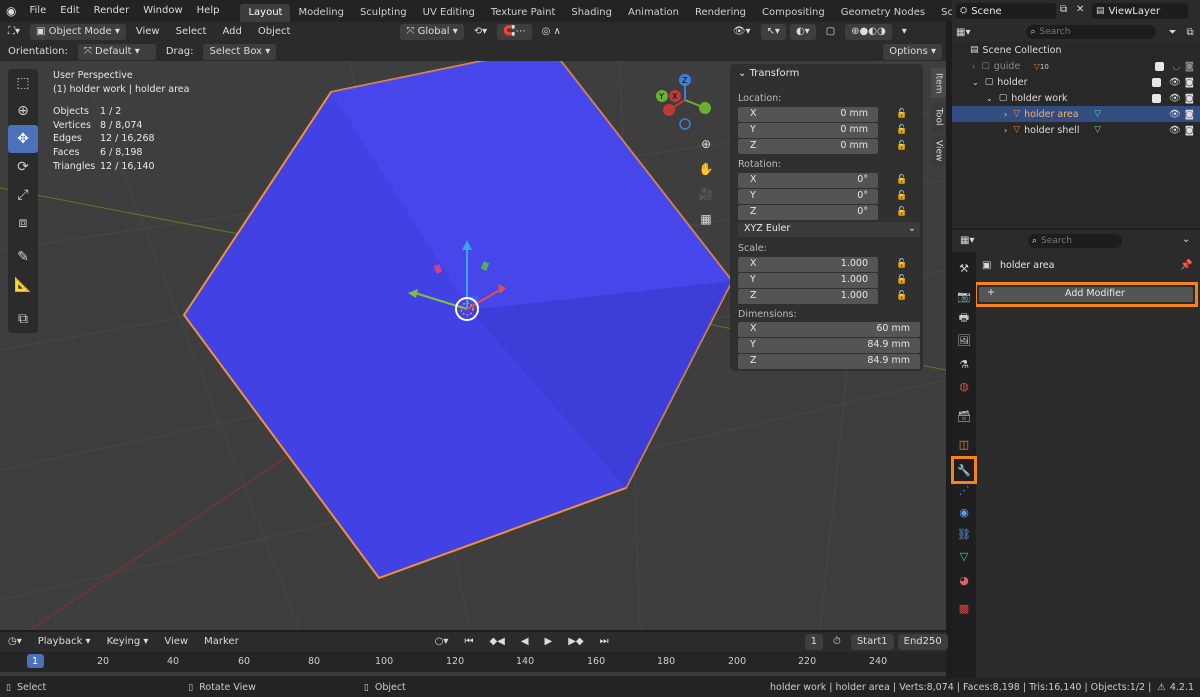 The image size is (1200, 697). I want to click on outliner-row-holder-shell: › ▽ holder shell ▽ 👁 ◙, so click(1076, 130).